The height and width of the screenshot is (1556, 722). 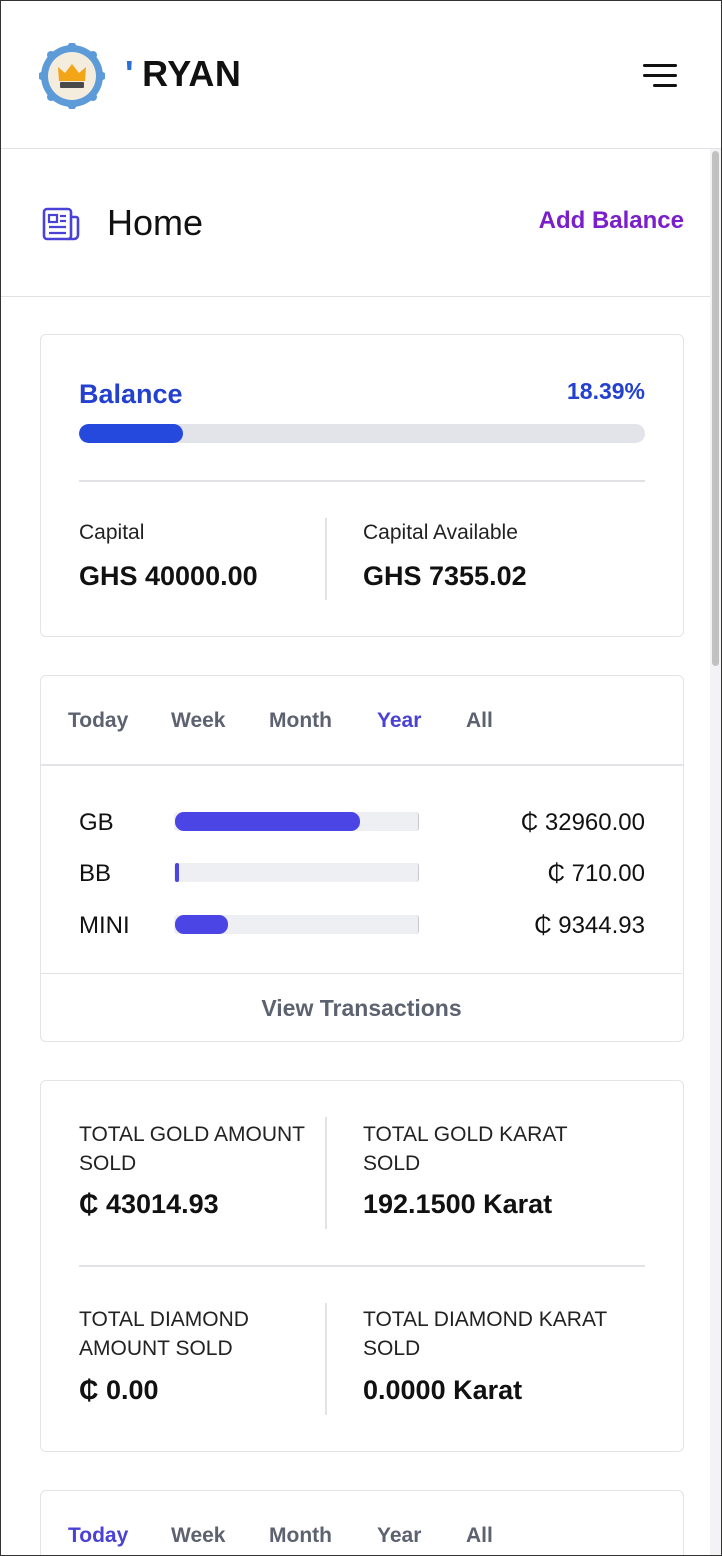 I want to click on row-label-mini: MINI, so click(x=104, y=925).